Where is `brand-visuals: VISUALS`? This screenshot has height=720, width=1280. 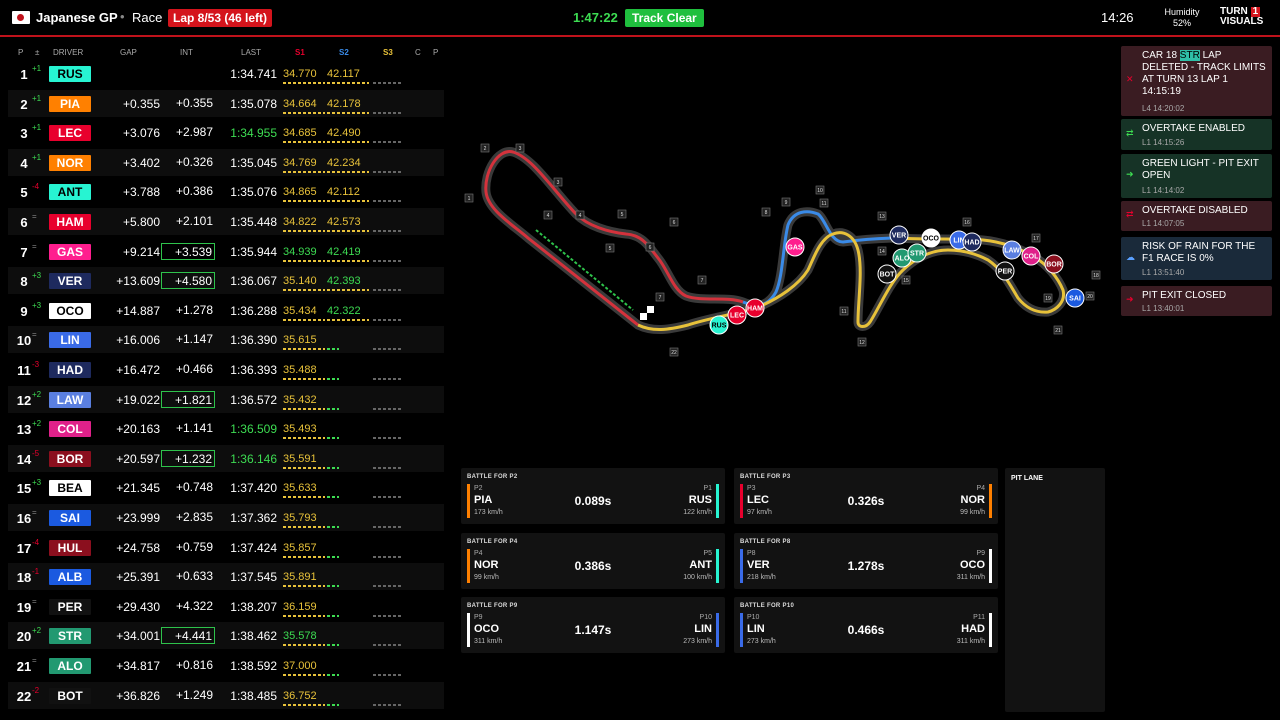 brand-visuals: VISUALS is located at coordinates (1242, 21).